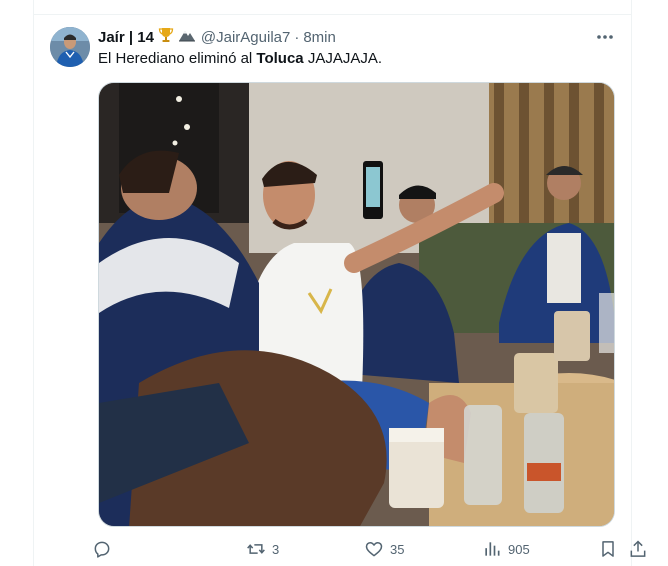 The height and width of the screenshot is (566, 668). I want to click on bookmark-icon, so click(608, 549).